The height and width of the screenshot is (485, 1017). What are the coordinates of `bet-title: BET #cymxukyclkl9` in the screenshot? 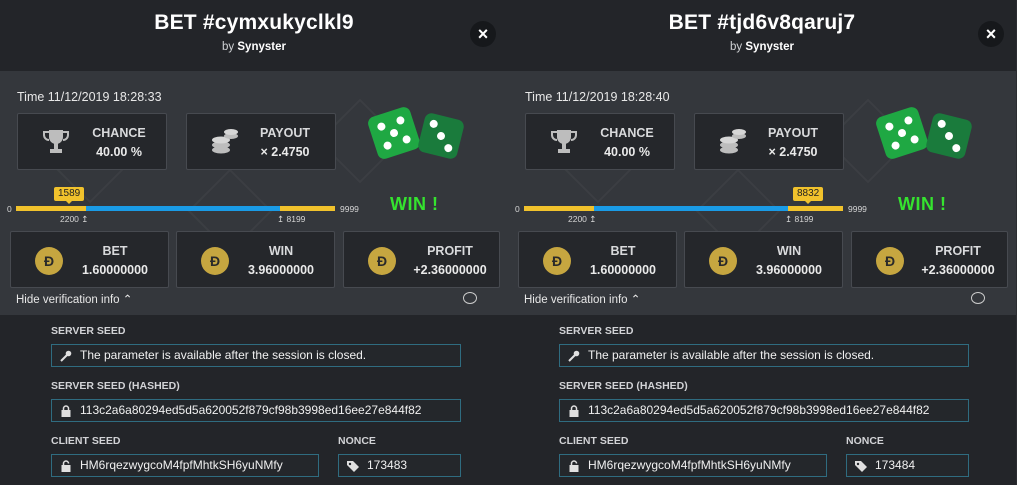 It's located at (254, 22).